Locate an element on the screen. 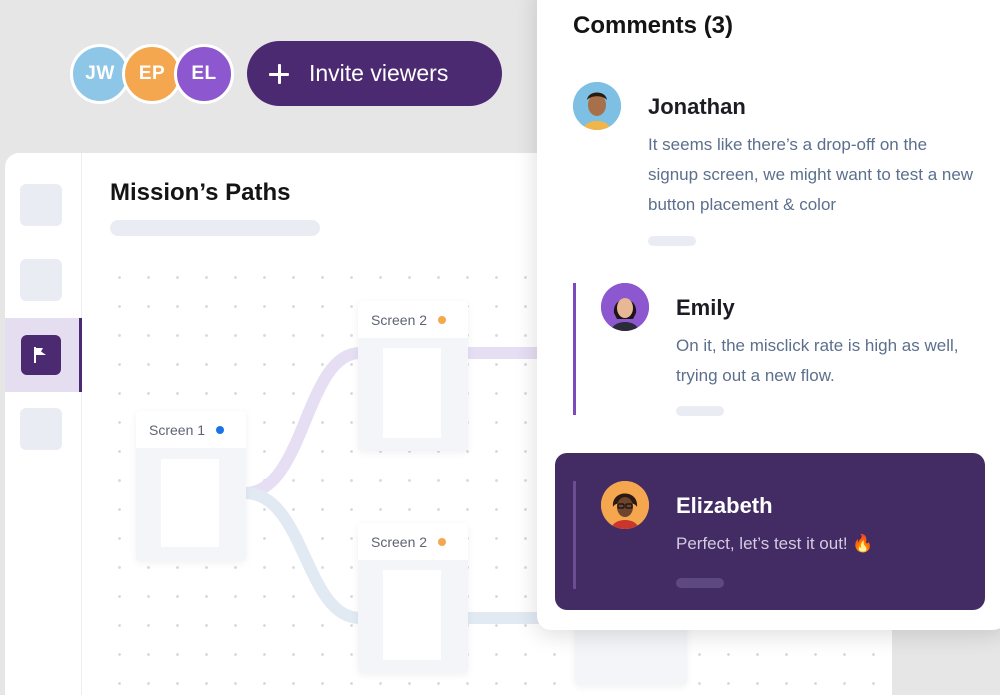 This screenshot has height=695, width=1000. comments-title: Comments (3) is located at coordinates (653, 25).